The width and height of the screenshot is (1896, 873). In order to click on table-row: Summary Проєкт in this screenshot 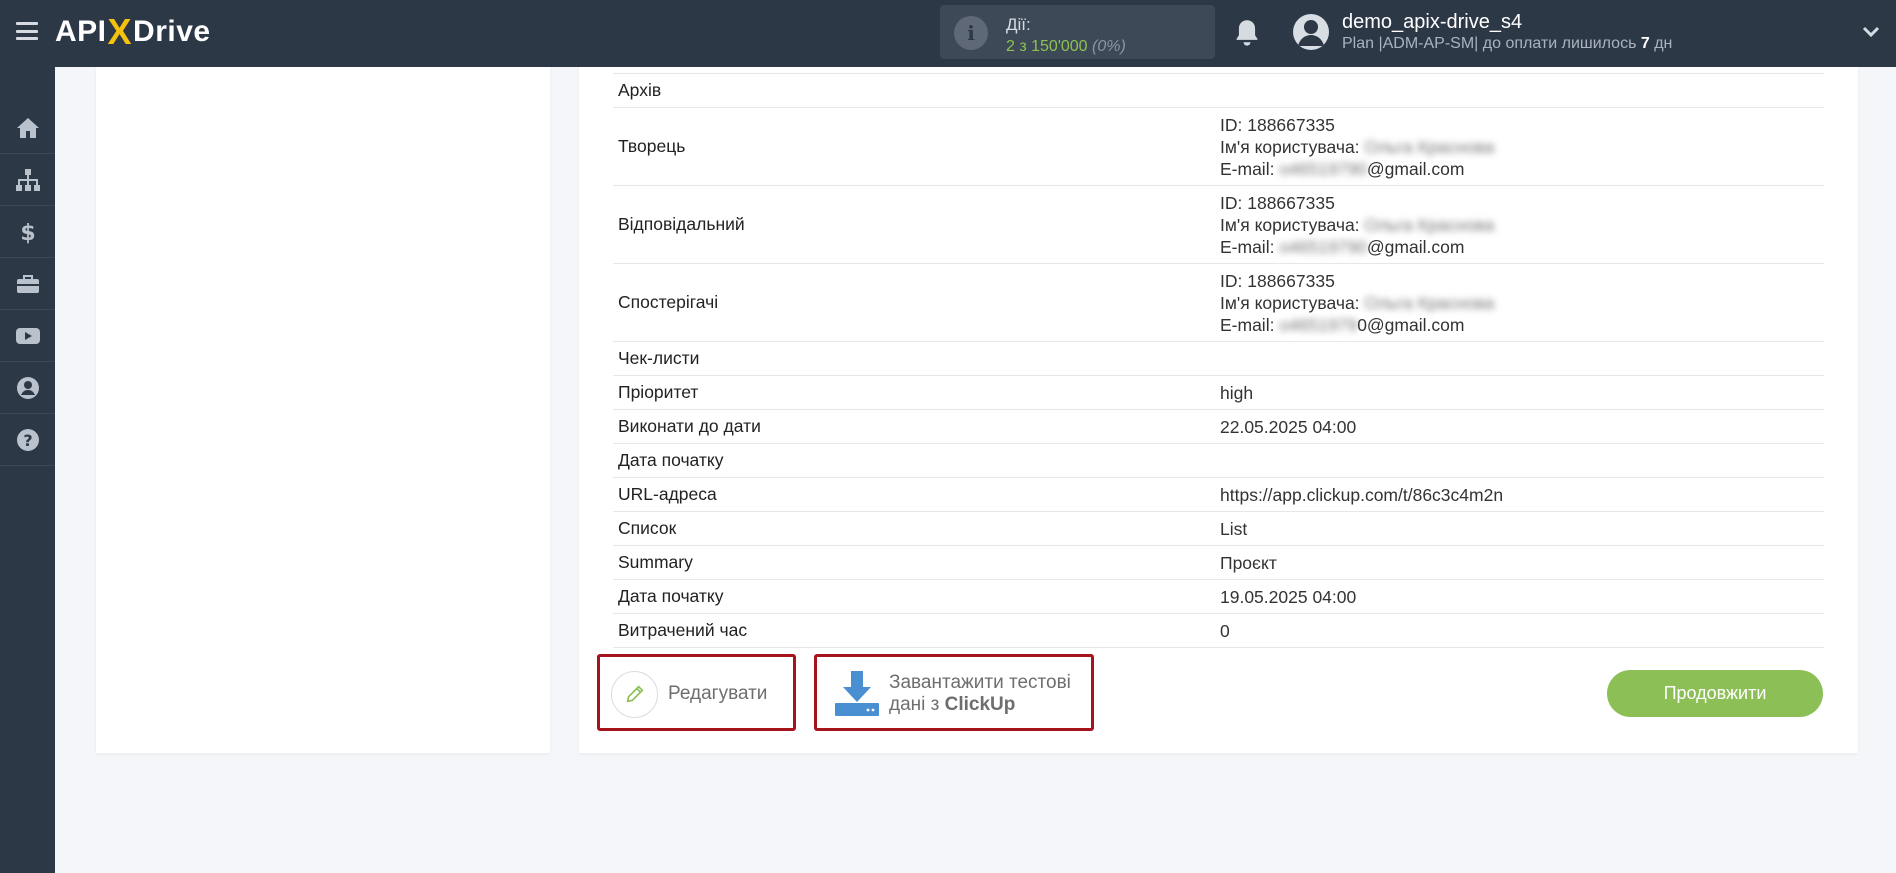, I will do `click(1218, 563)`.